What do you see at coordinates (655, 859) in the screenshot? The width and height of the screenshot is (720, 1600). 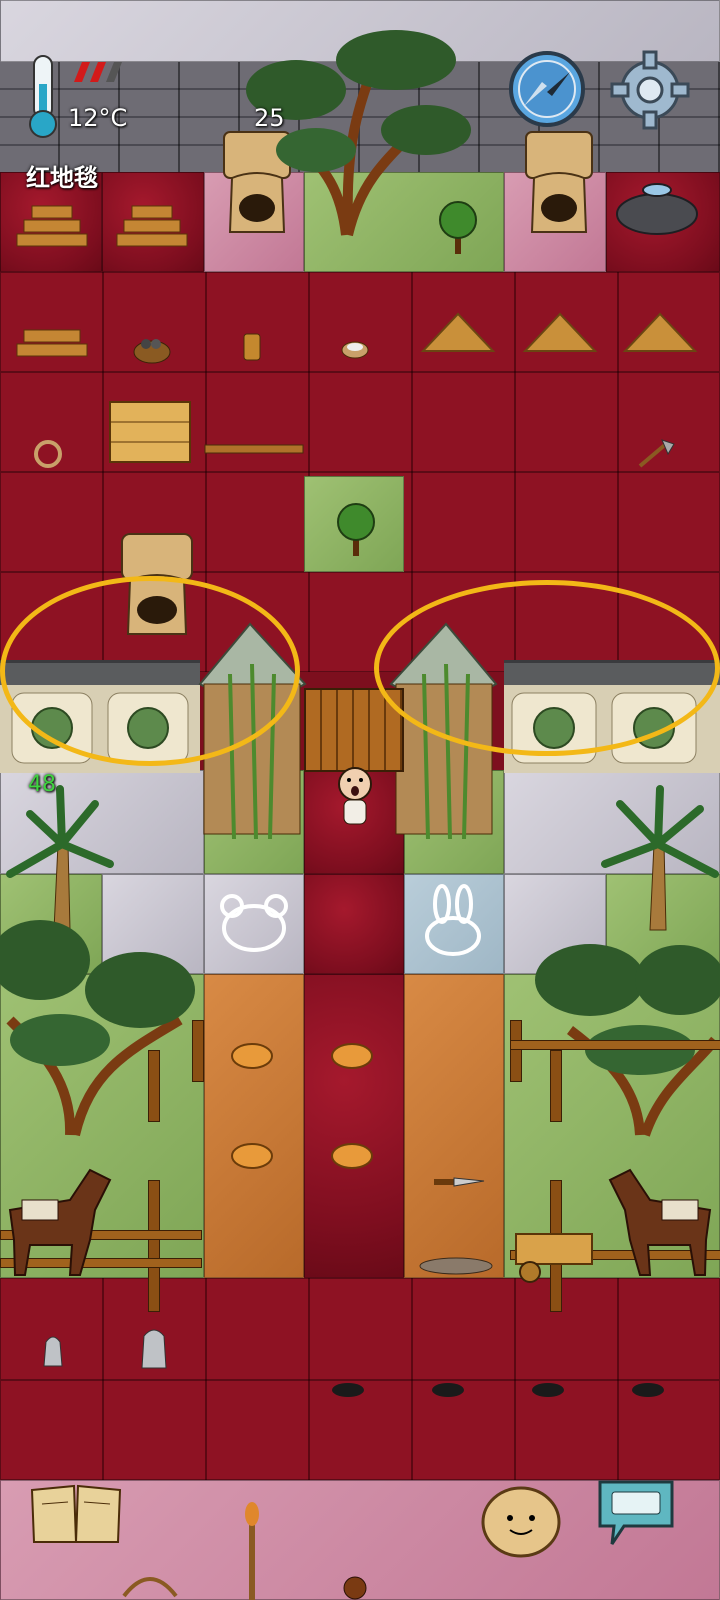 I see `palm-tree-sprite` at bounding box center [655, 859].